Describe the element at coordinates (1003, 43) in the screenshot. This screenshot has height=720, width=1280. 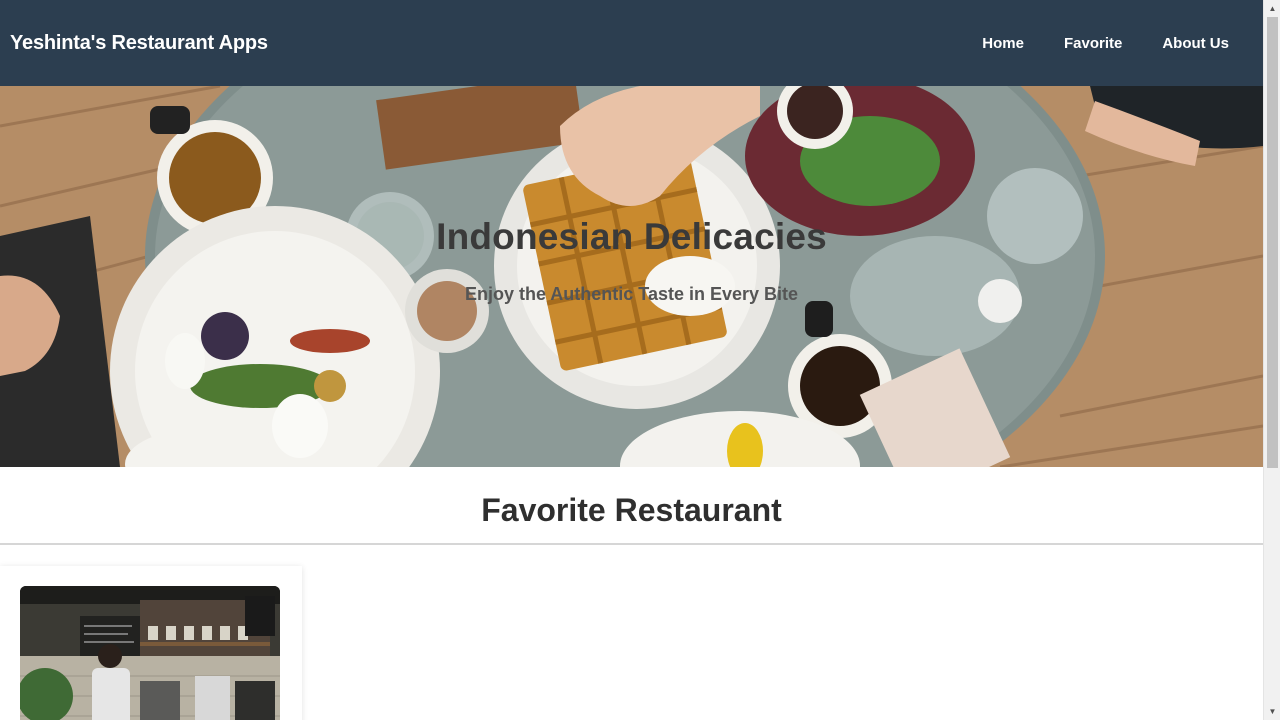
I see `nav-link-home: Home` at that location.